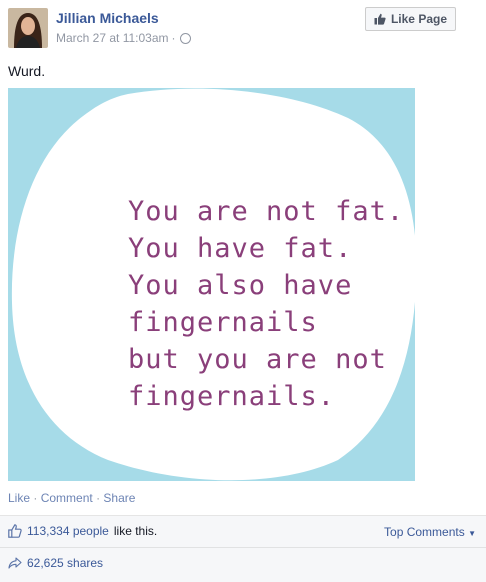 The height and width of the screenshot is (582, 486). Describe the element at coordinates (223, 322) in the screenshot. I see `quote-line: fingernails` at that location.